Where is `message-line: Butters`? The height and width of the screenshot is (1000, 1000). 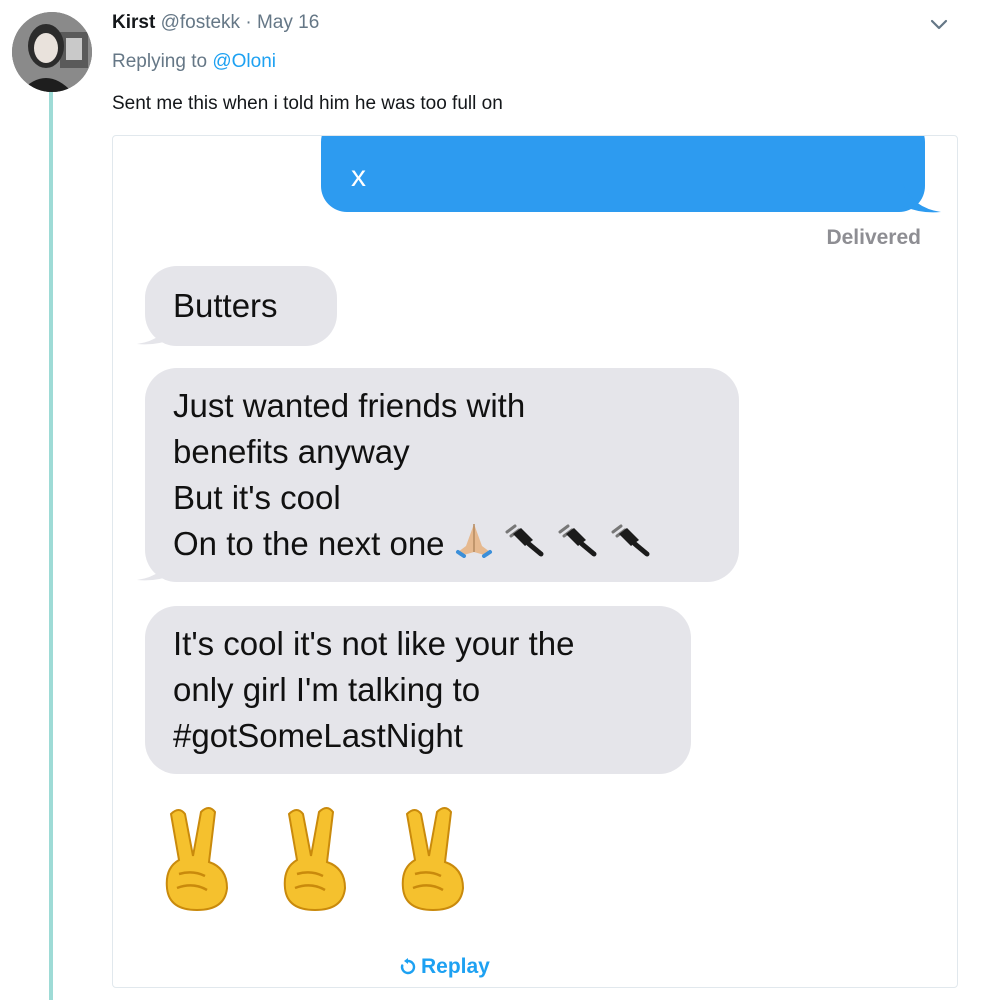 message-line: Butters is located at coordinates (225, 305).